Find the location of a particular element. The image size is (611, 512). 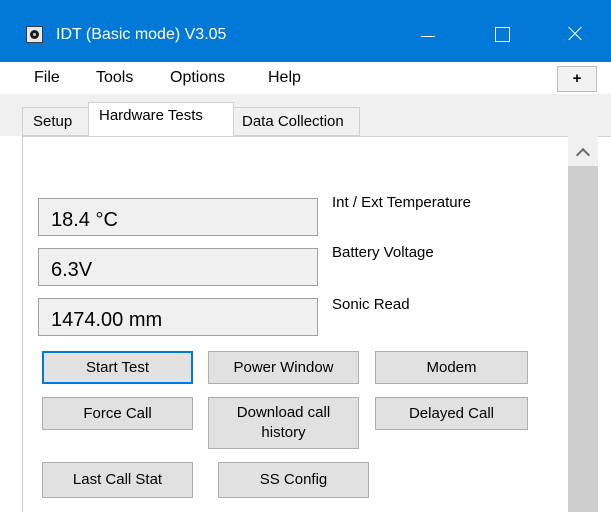

start-test-label: Start Test is located at coordinates (117, 367).